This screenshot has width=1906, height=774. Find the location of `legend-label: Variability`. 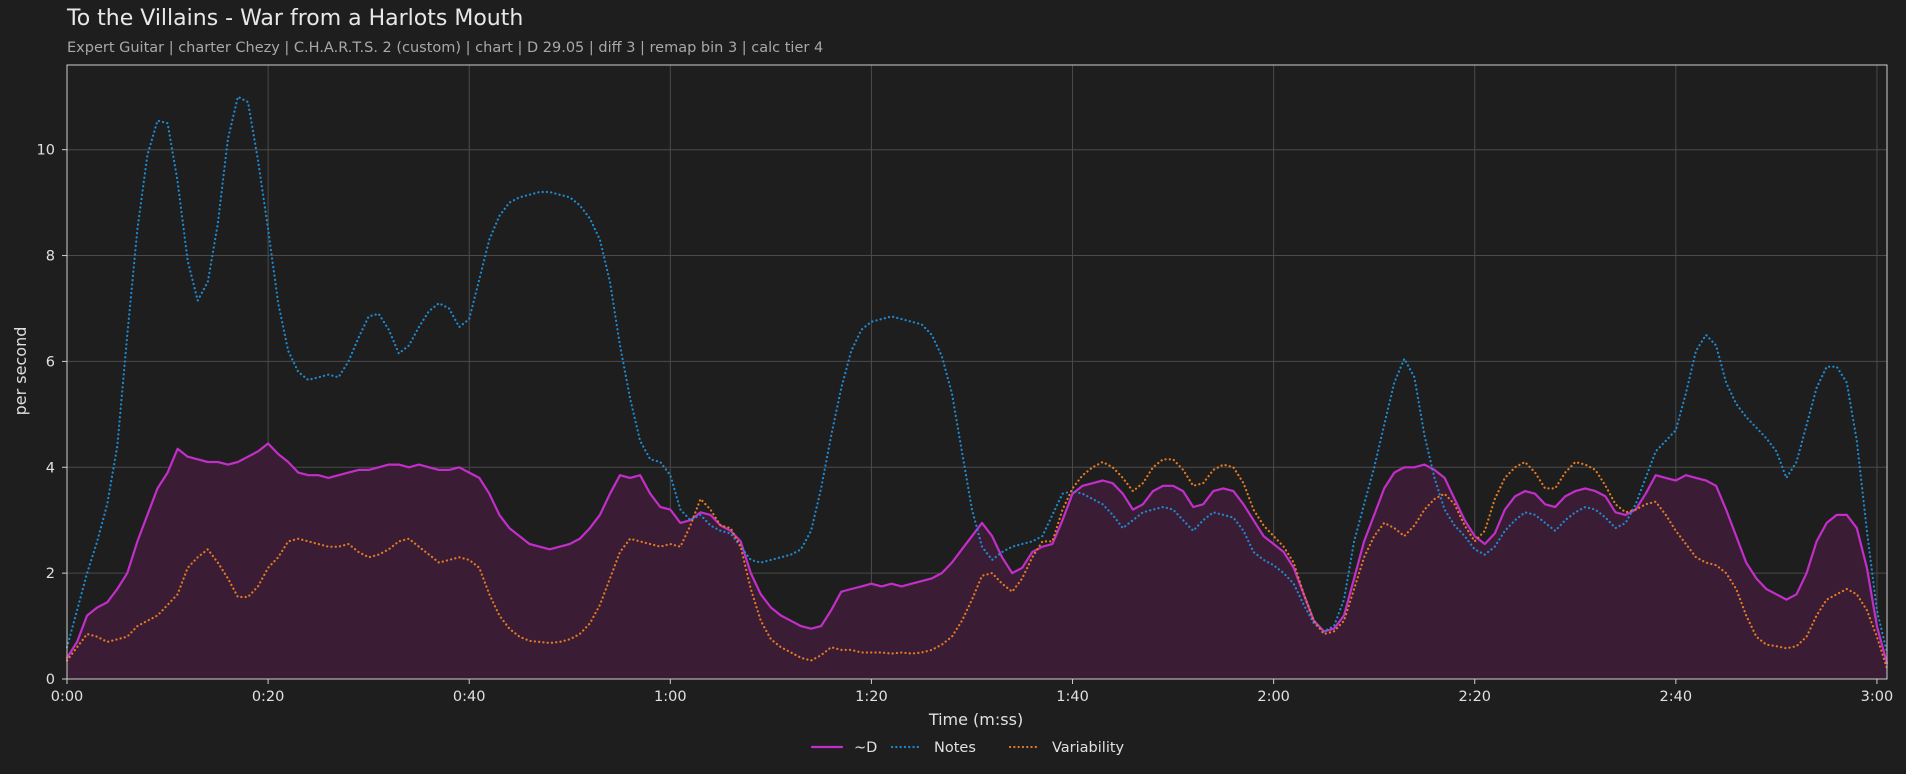

legend-label: Variability is located at coordinates (1088, 748).